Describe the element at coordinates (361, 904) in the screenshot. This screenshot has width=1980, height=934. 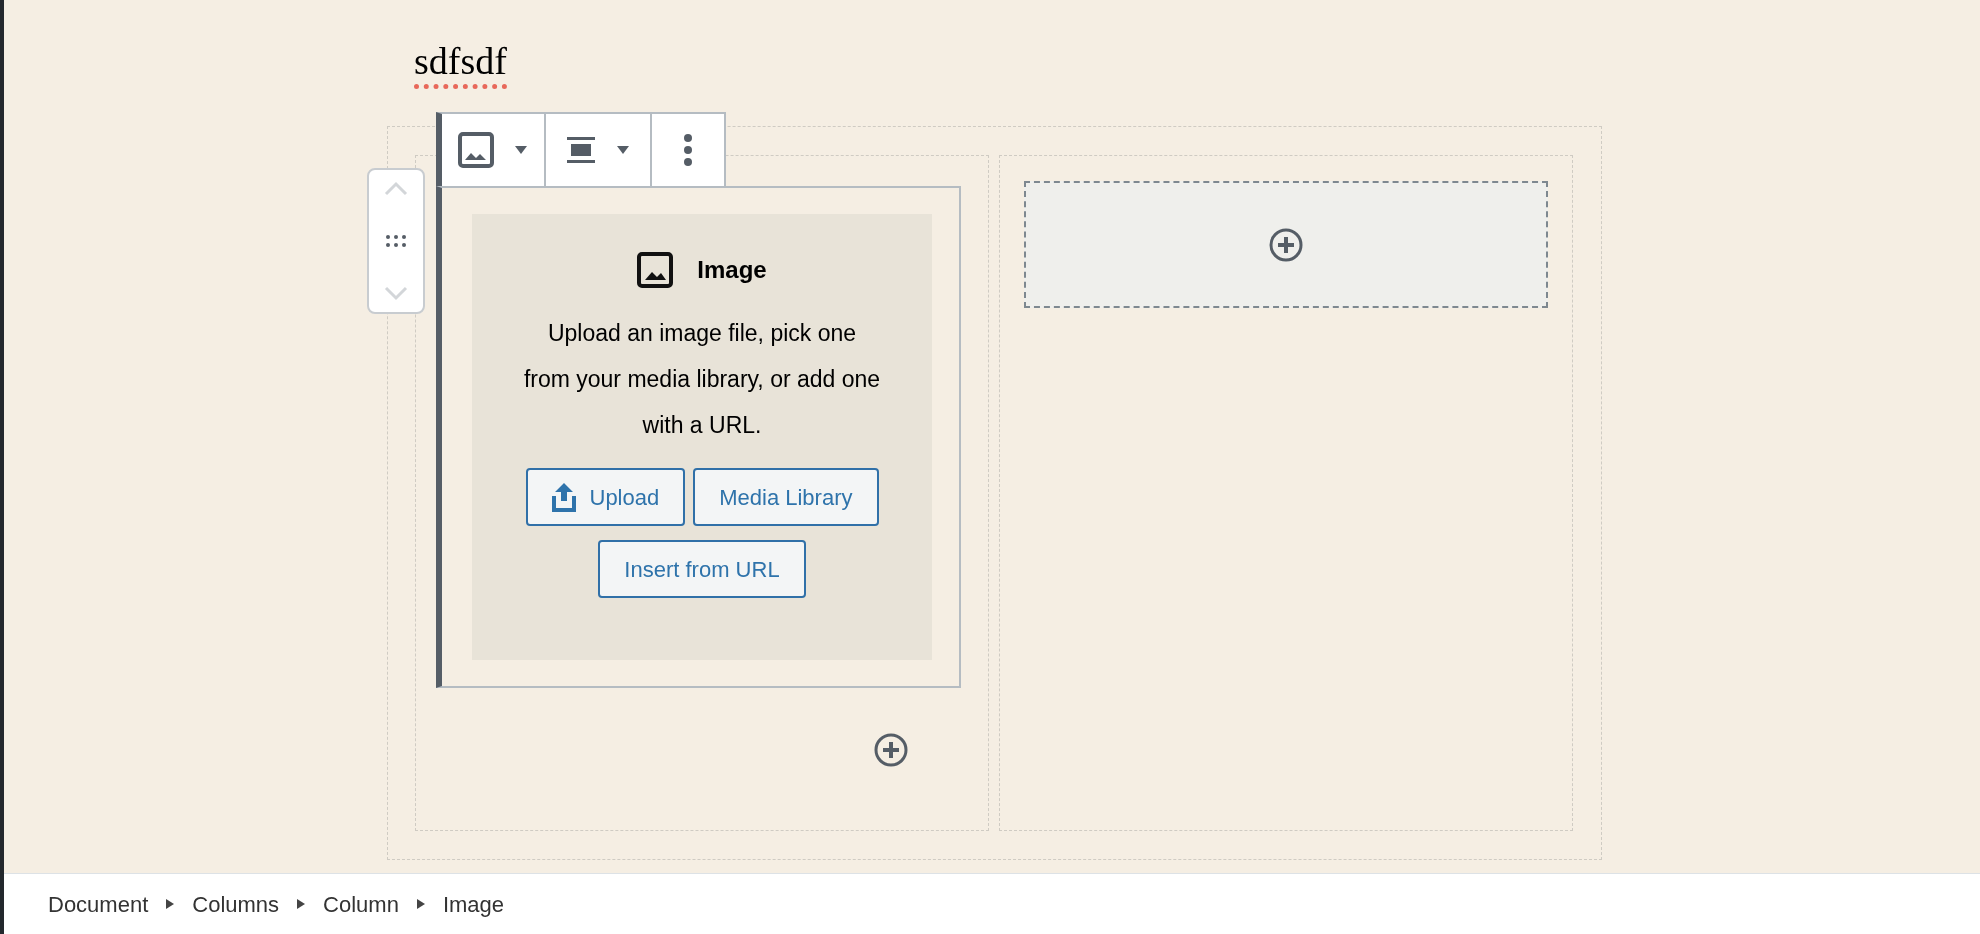
I see `breadcrumb-item: Column` at that location.